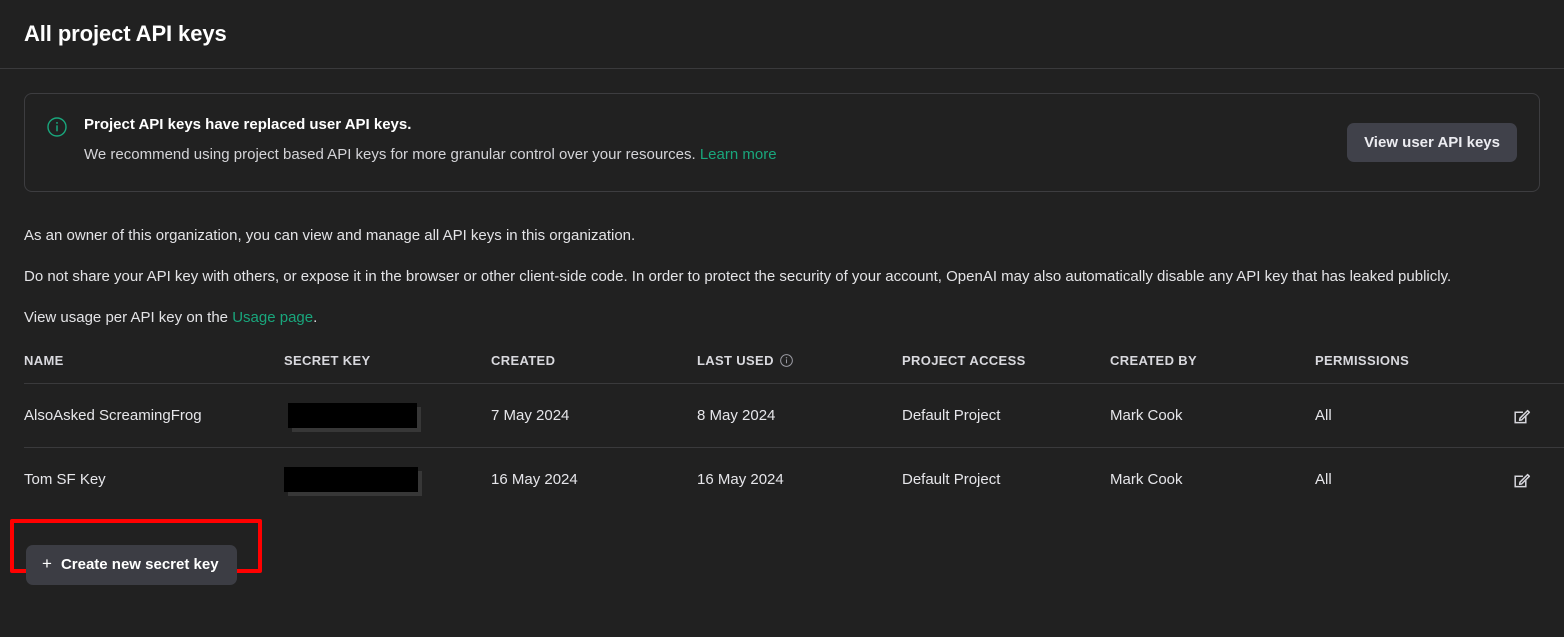 Image resolution: width=1564 pixels, height=637 pixels. Describe the element at coordinates (154, 368) in the screenshot. I see `column-header-name: NAME` at that location.